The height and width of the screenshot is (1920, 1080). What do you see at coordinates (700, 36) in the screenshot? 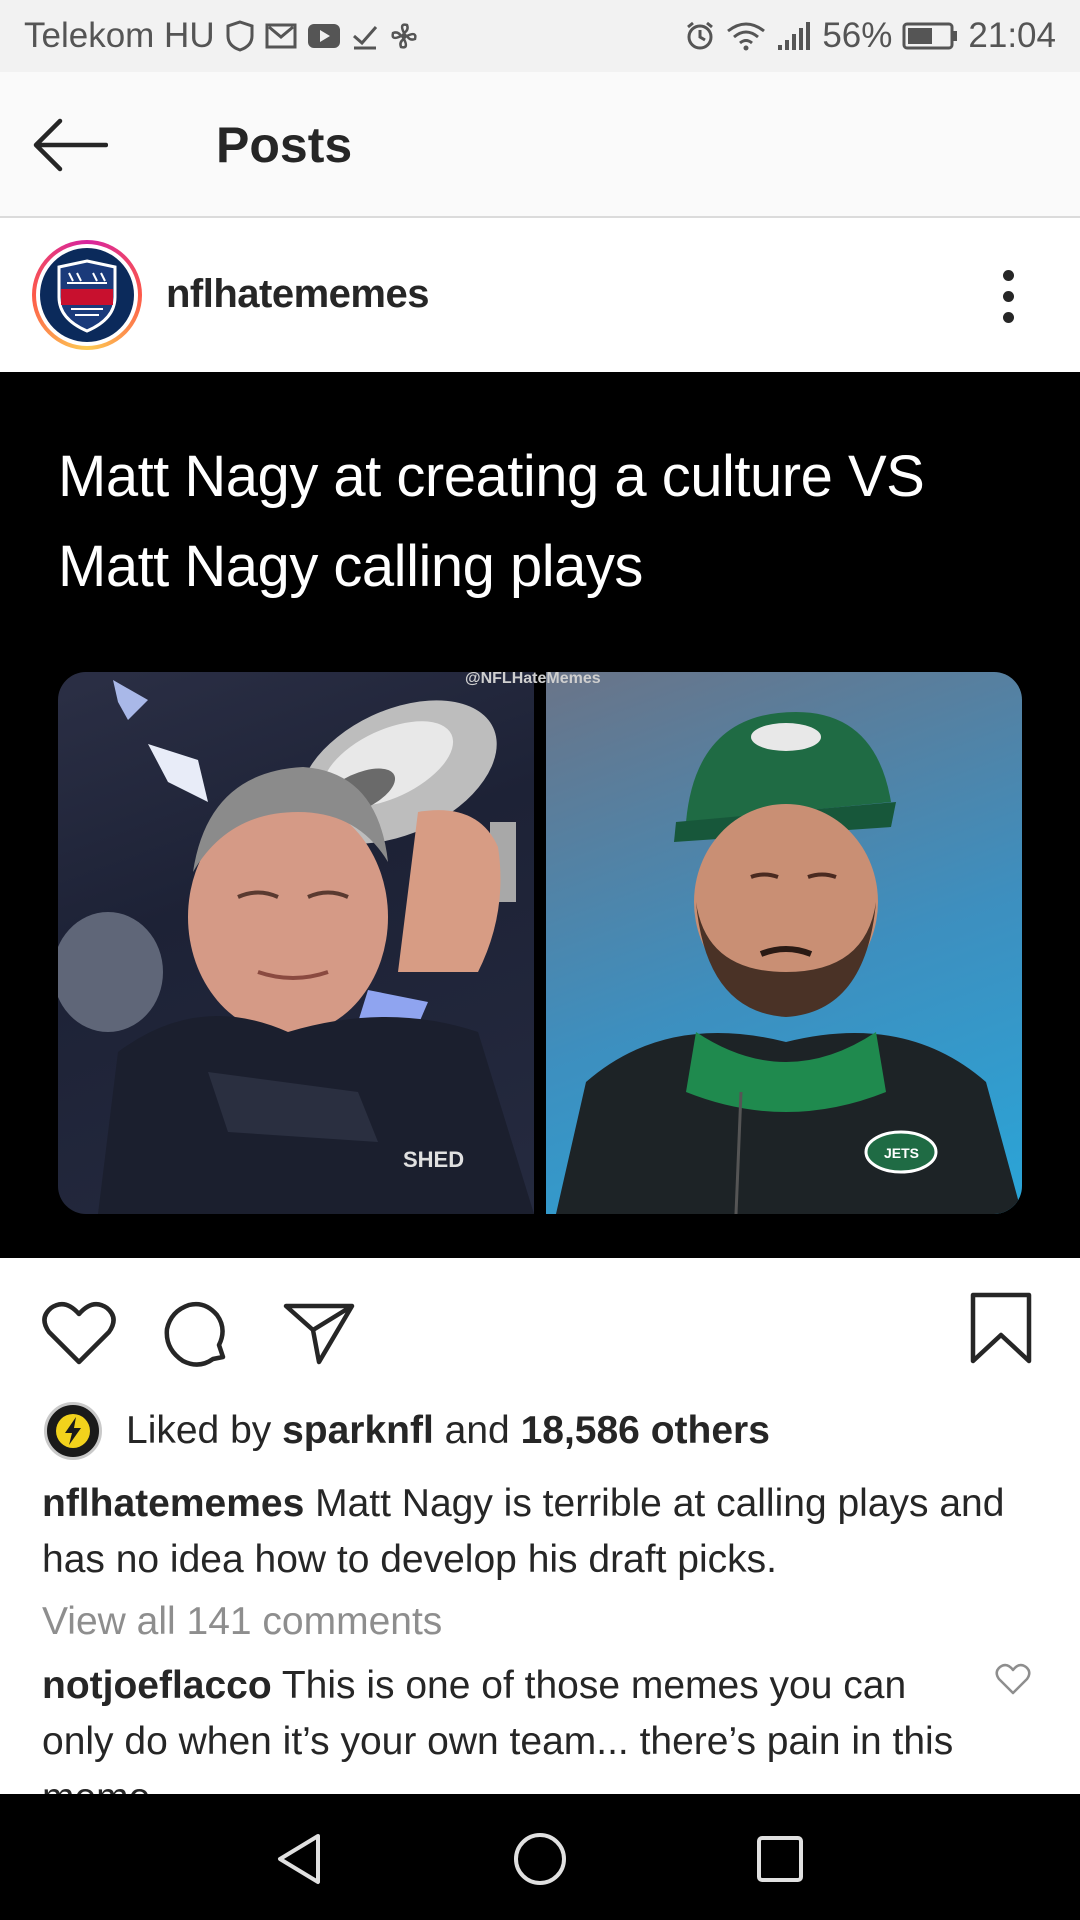
I see `alarm-icon` at bounding box center [700, 36].